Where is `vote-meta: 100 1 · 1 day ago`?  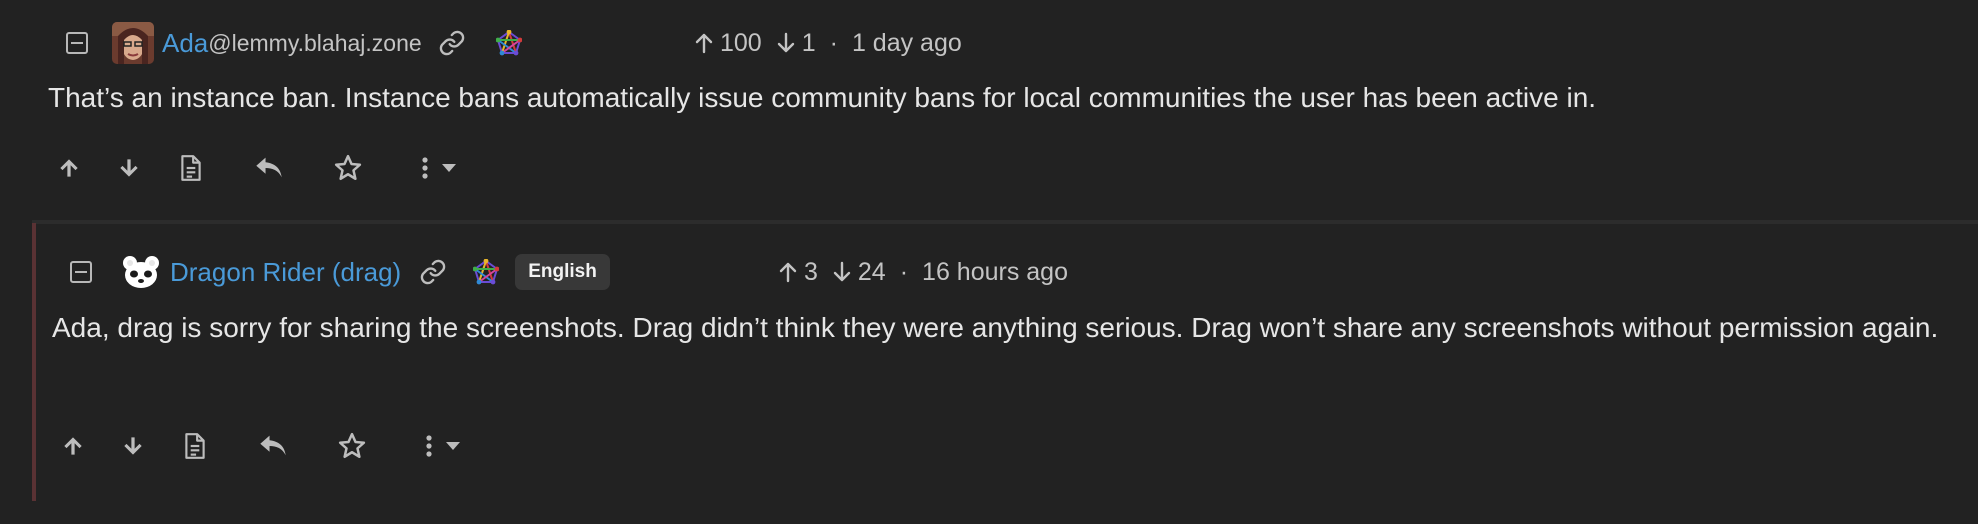
vote-meta: 100 1 · 1 day ago is located at coordinates (828, 43).